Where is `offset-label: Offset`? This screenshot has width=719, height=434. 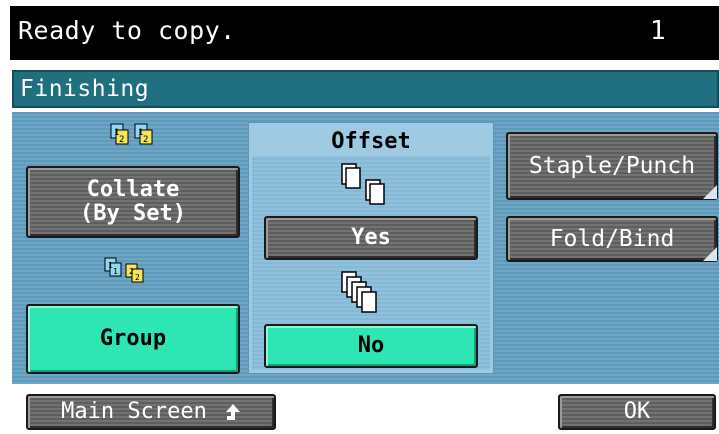
offset-label: Offset is located at coordinates (371, 141).